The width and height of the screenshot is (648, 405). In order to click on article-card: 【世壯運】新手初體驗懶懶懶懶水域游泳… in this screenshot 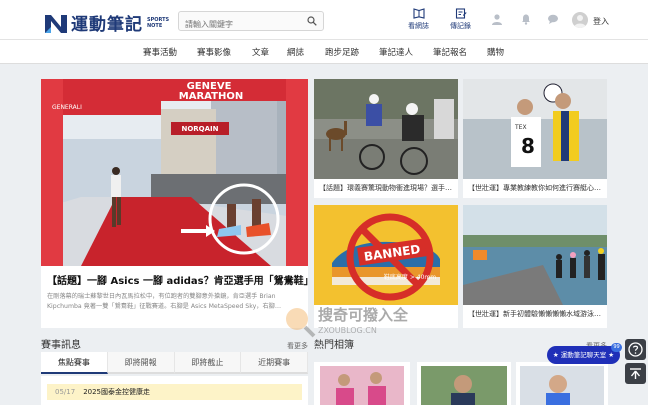, I will do `click(535, 266)`.